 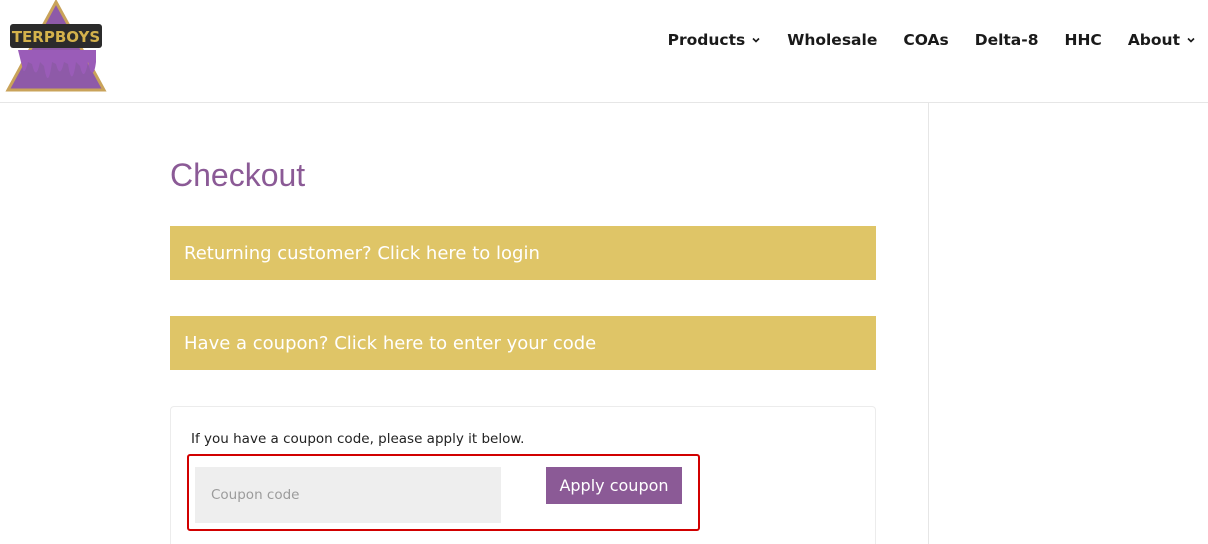 What do you see at coordinates (928, 323) in the screenshot?
I see `sidebar-divider` at bounding box center [928, 323].